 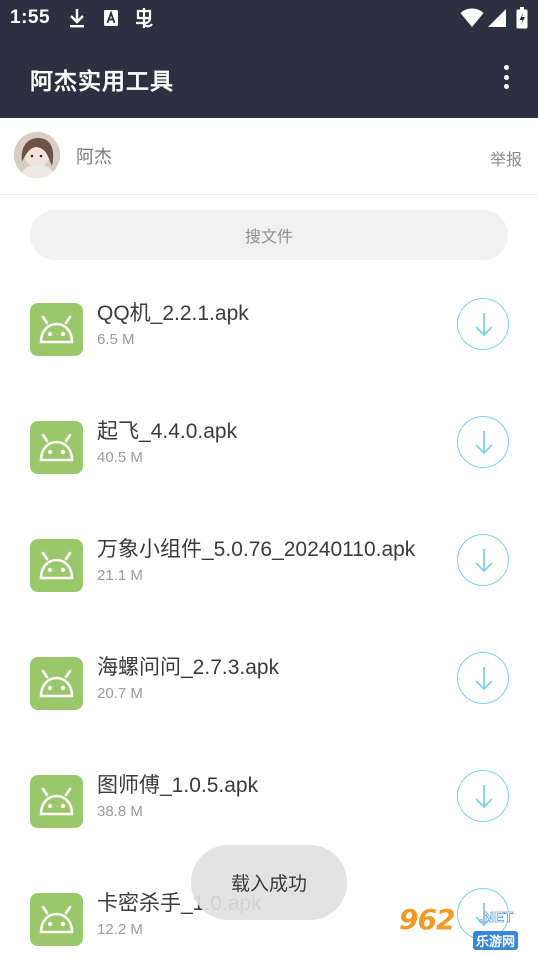 What do you see at coordinates (256, 549) in the screenshot?
I see `file-name: 万象小组件_5.0.76_20240110.apk` at bounding box center [256, 549].